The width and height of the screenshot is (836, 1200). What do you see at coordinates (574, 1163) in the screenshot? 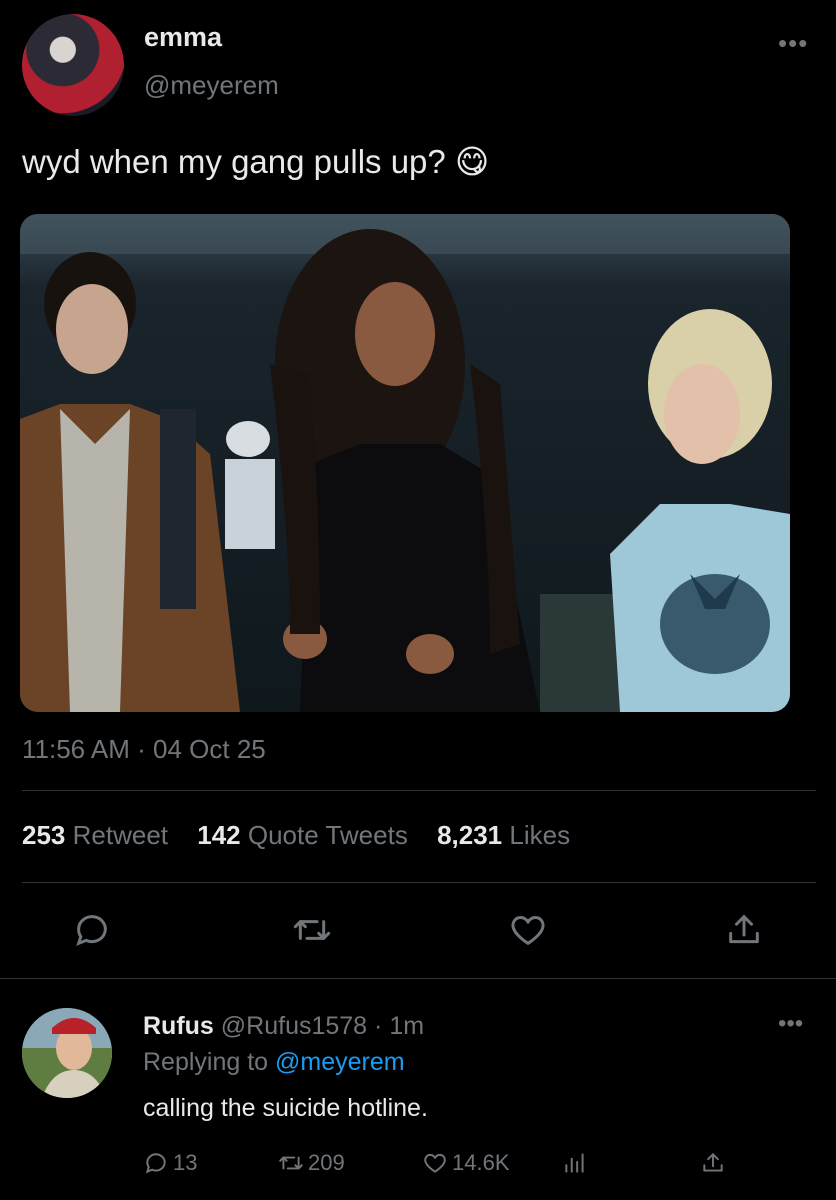
I see `analytics-bars-glyph` at bounding box center [574, 1163].